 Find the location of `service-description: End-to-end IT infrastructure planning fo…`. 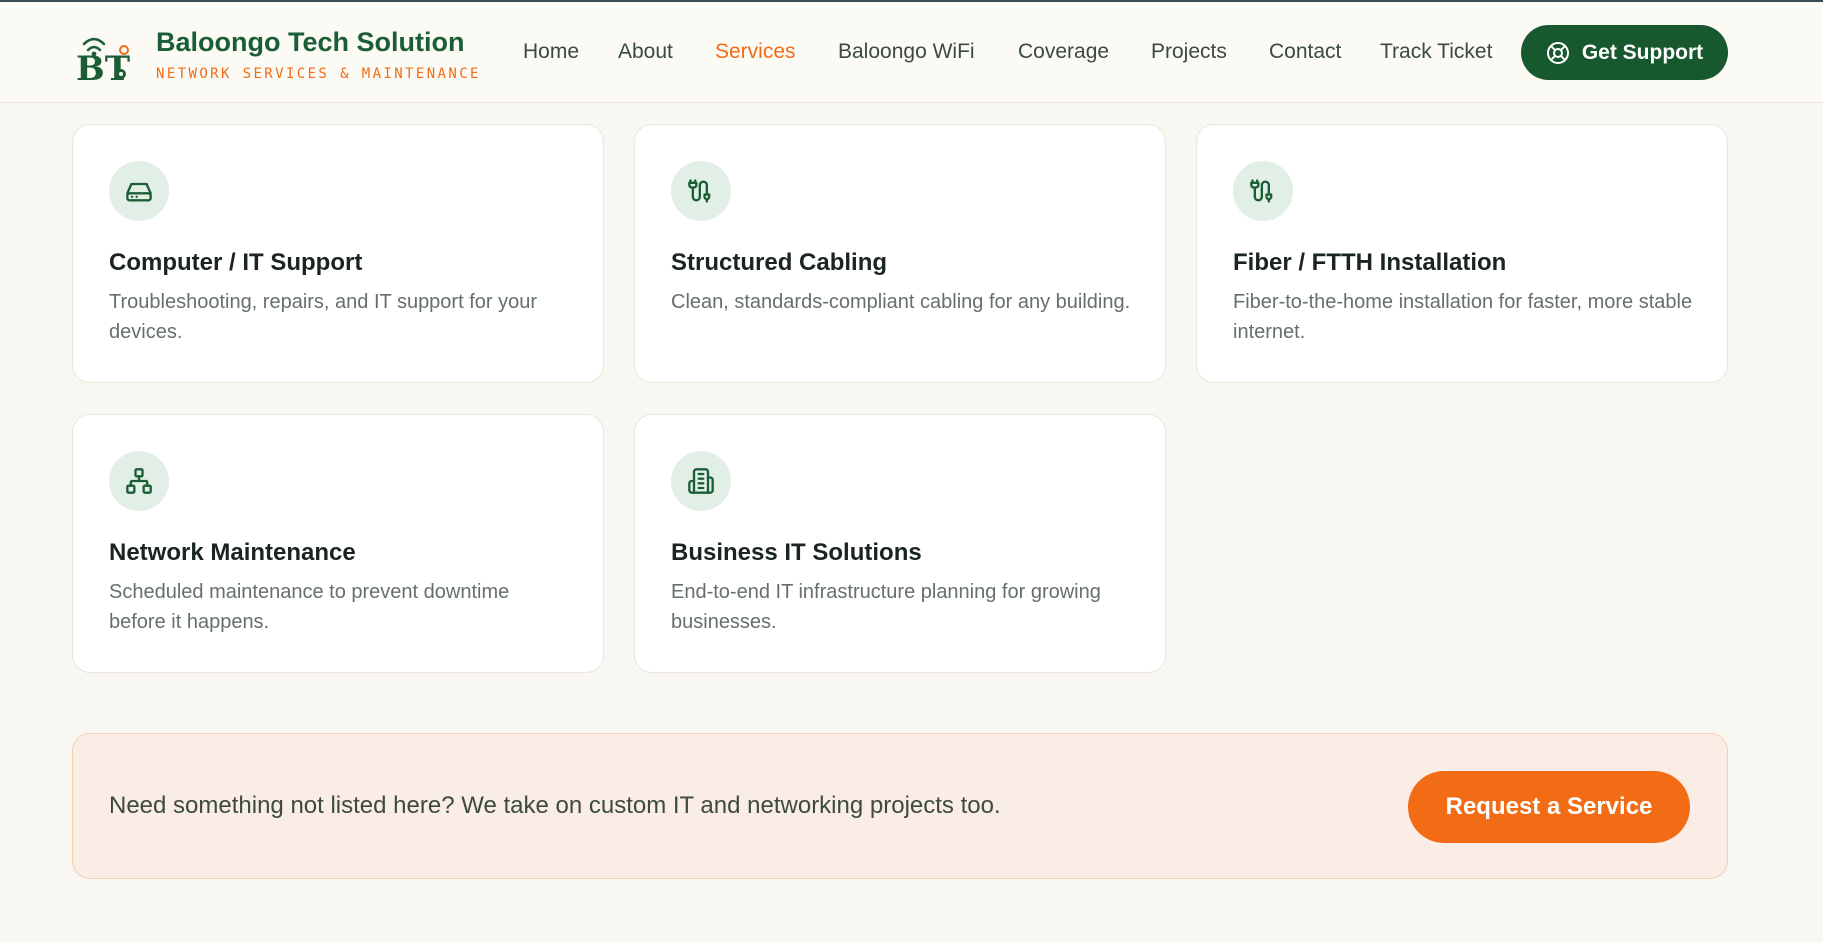

service-description: End-to-end IT infrastructure planning fo… is located at coordinates (886, 607).